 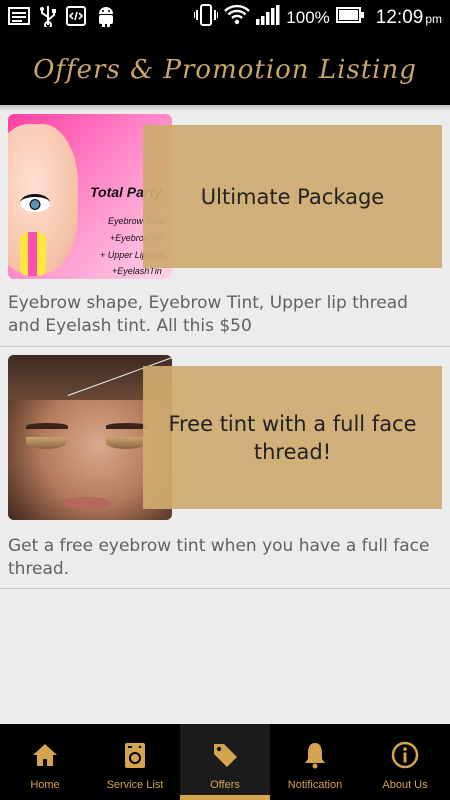 What do you see at coordinates (48, 18) in the screenshot?
I see `usb-icon` at bounding box center [48, 18].